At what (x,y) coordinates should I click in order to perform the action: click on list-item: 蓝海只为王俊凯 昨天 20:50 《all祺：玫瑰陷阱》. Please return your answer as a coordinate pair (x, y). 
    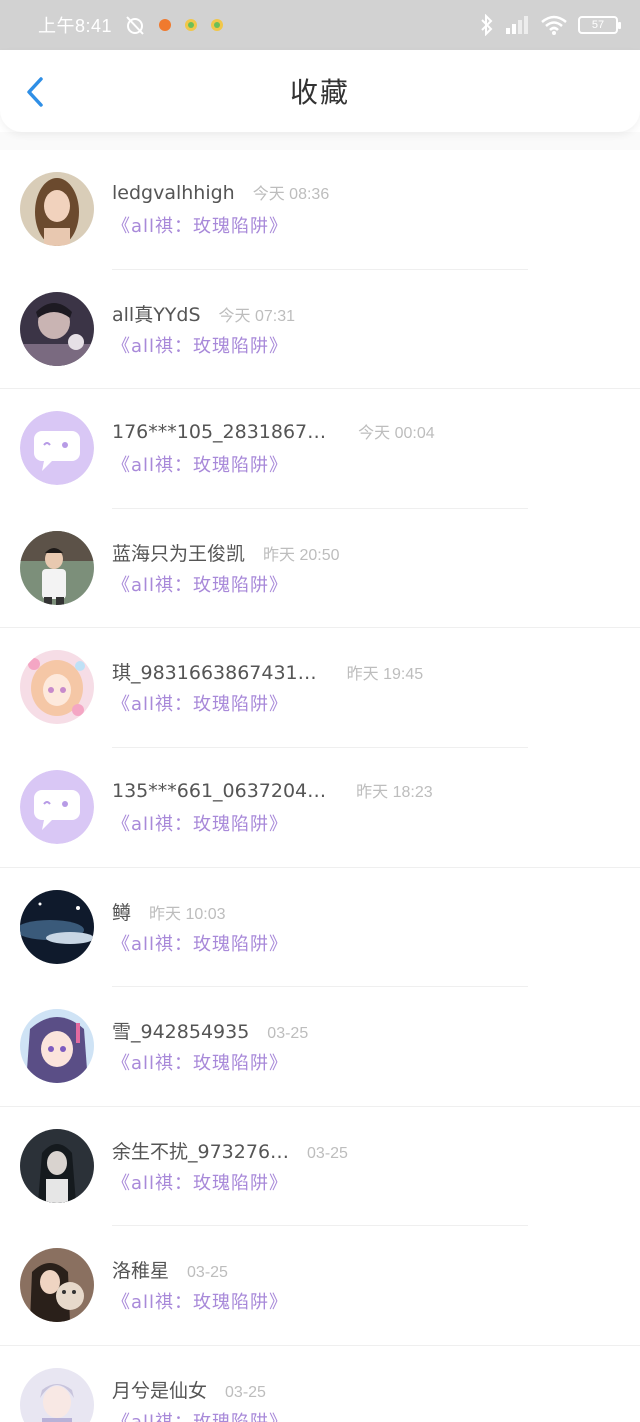
    Looking at the image, I should click on (320, 569).